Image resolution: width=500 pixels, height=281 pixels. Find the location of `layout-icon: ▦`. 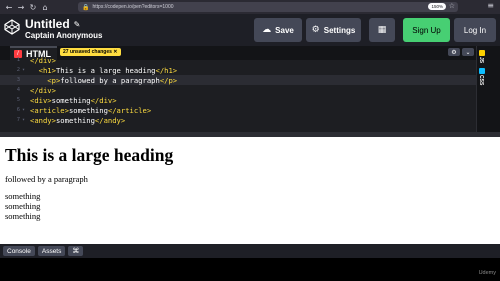

layout-icon: ▦ is located at coordinates (382, 30).